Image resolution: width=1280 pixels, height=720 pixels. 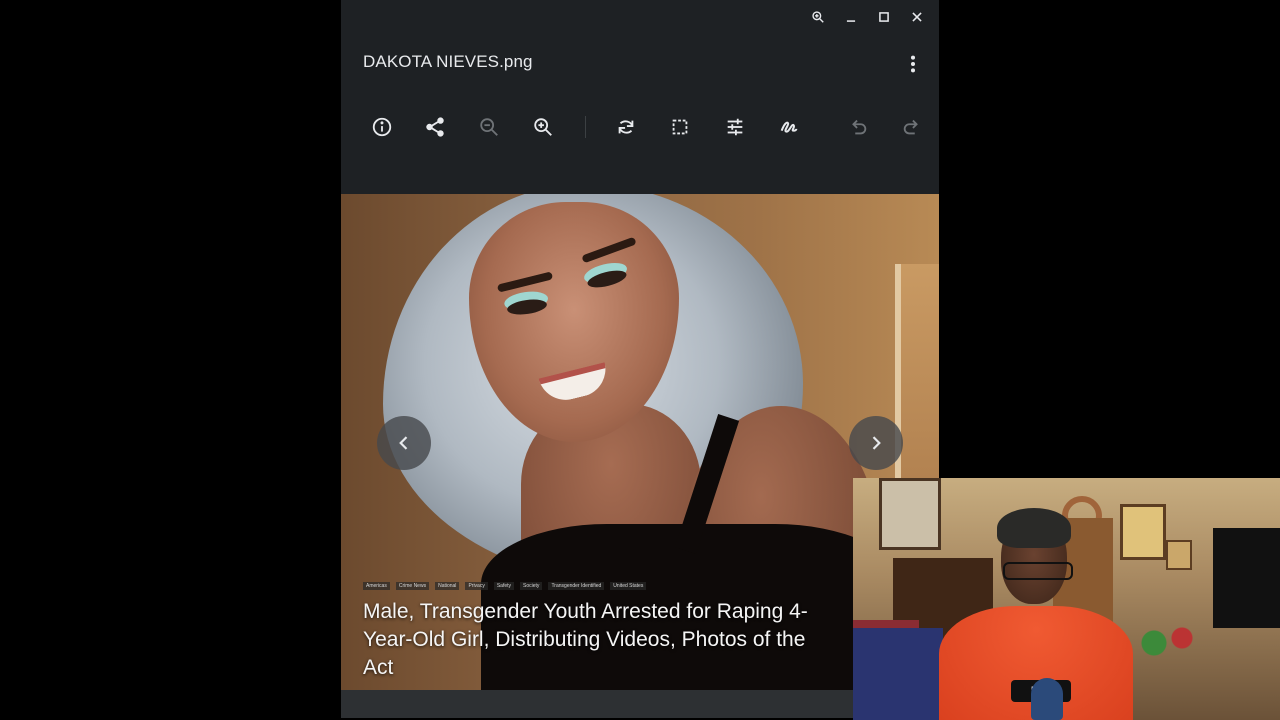 I want to click on tune-icon, so click(x=735, y=127).